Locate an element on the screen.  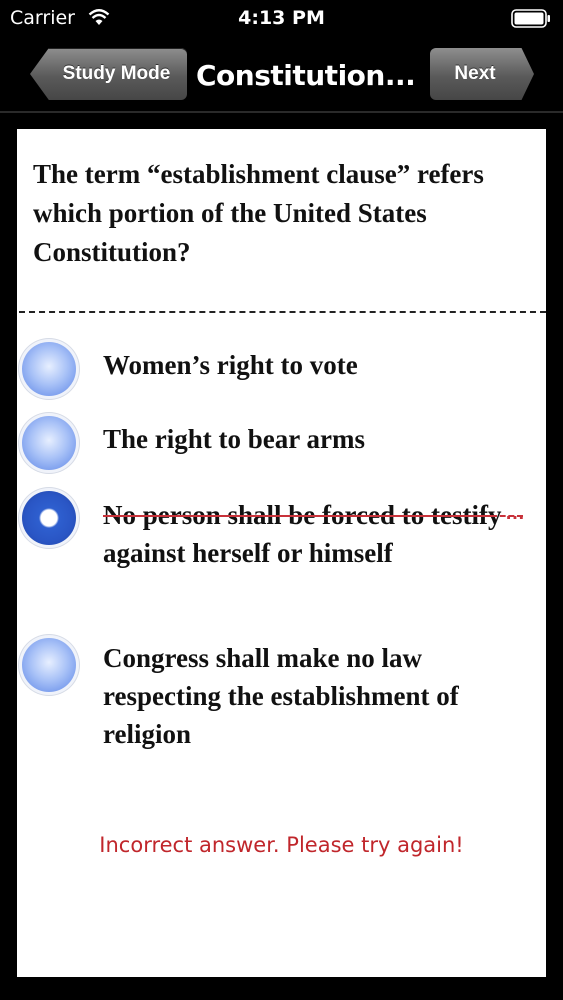
status-time: 4:13 PM is located at coordinates (281, 18).